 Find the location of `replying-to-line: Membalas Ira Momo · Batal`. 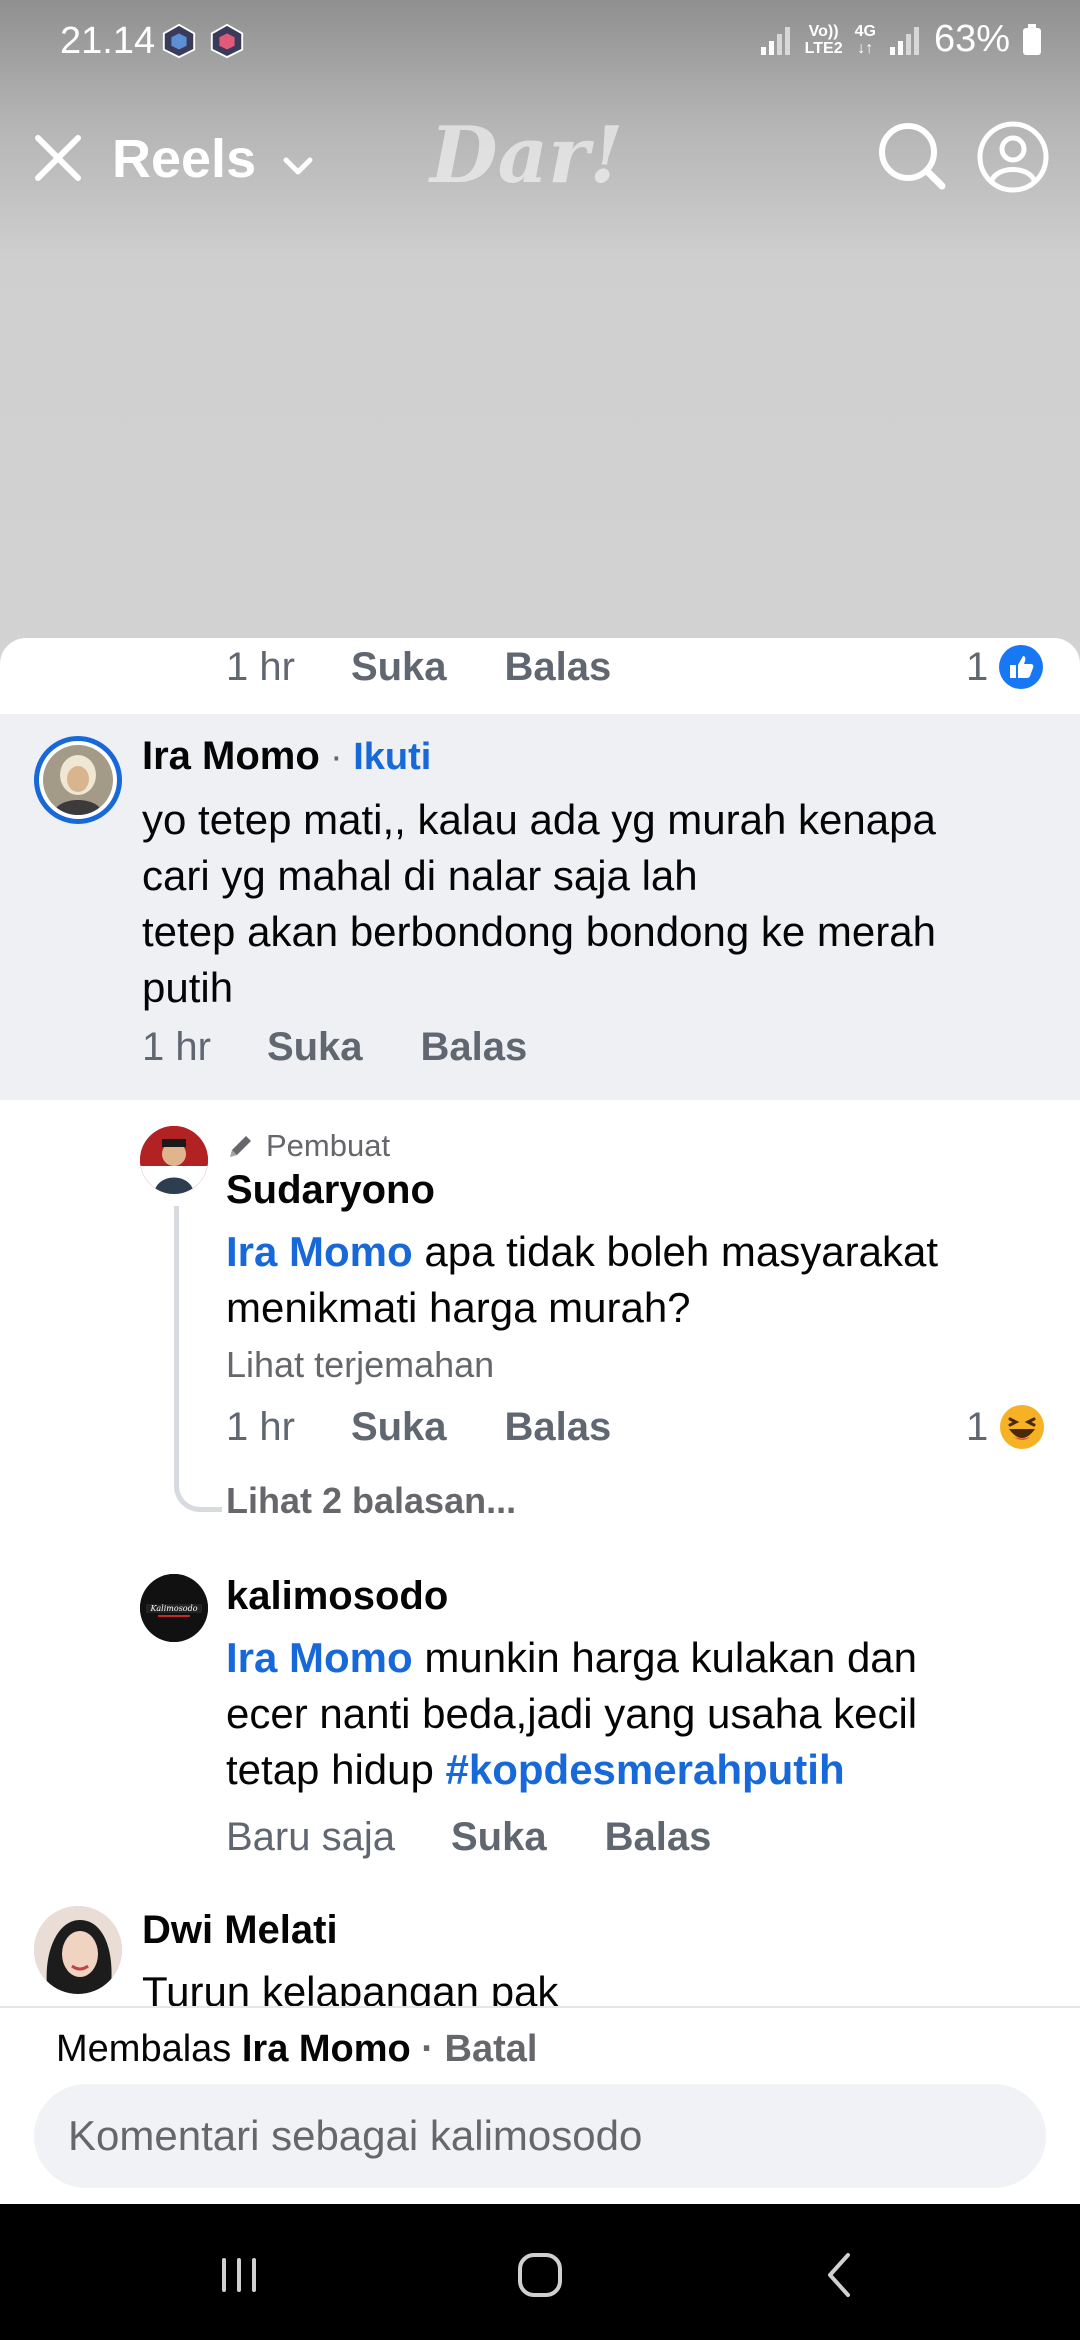

replying-to-line: Membalas Ira Momo · Batal is located at coordinates (296, 2049).